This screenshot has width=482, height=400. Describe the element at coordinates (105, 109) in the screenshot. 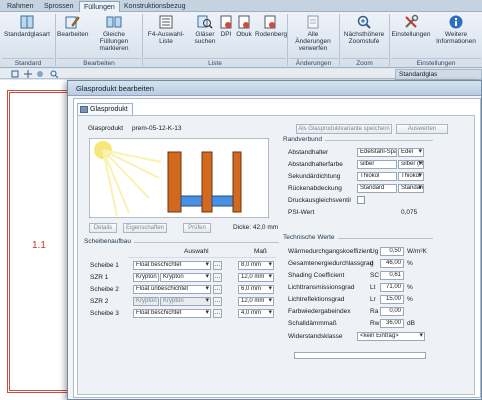

I see `tab-glasprodukt: Glasprodukt` at that location.